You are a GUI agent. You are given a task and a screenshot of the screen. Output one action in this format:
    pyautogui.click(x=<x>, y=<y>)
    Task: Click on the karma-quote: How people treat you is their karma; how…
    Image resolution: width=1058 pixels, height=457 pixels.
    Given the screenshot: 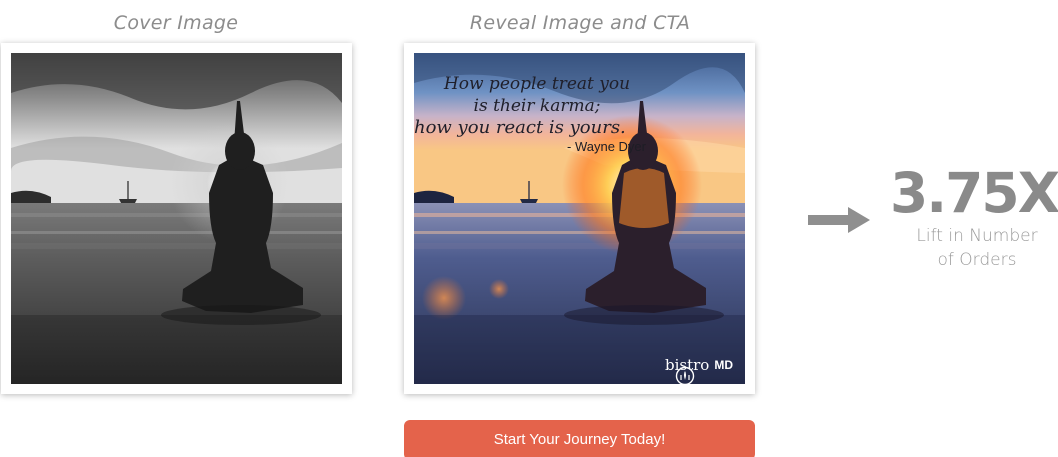 What is the action you would take?
    pyautogui.click(x=533, y=115)
    